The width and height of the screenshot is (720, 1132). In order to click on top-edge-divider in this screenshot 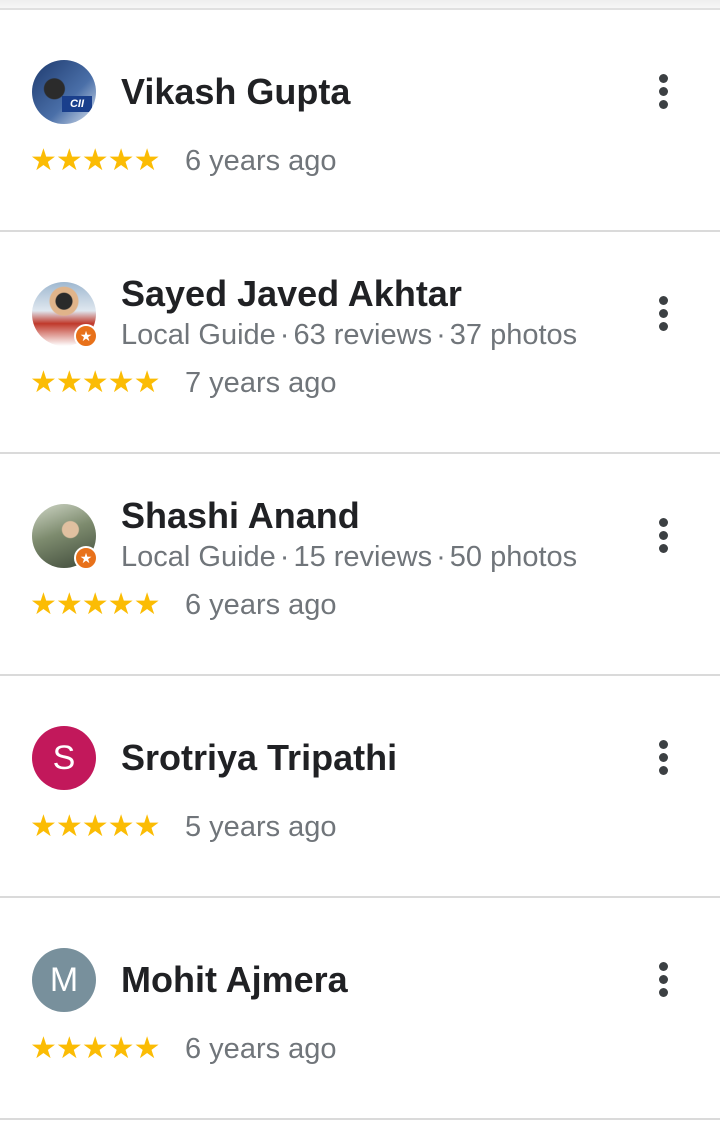, I will do `click(360, 5)`.